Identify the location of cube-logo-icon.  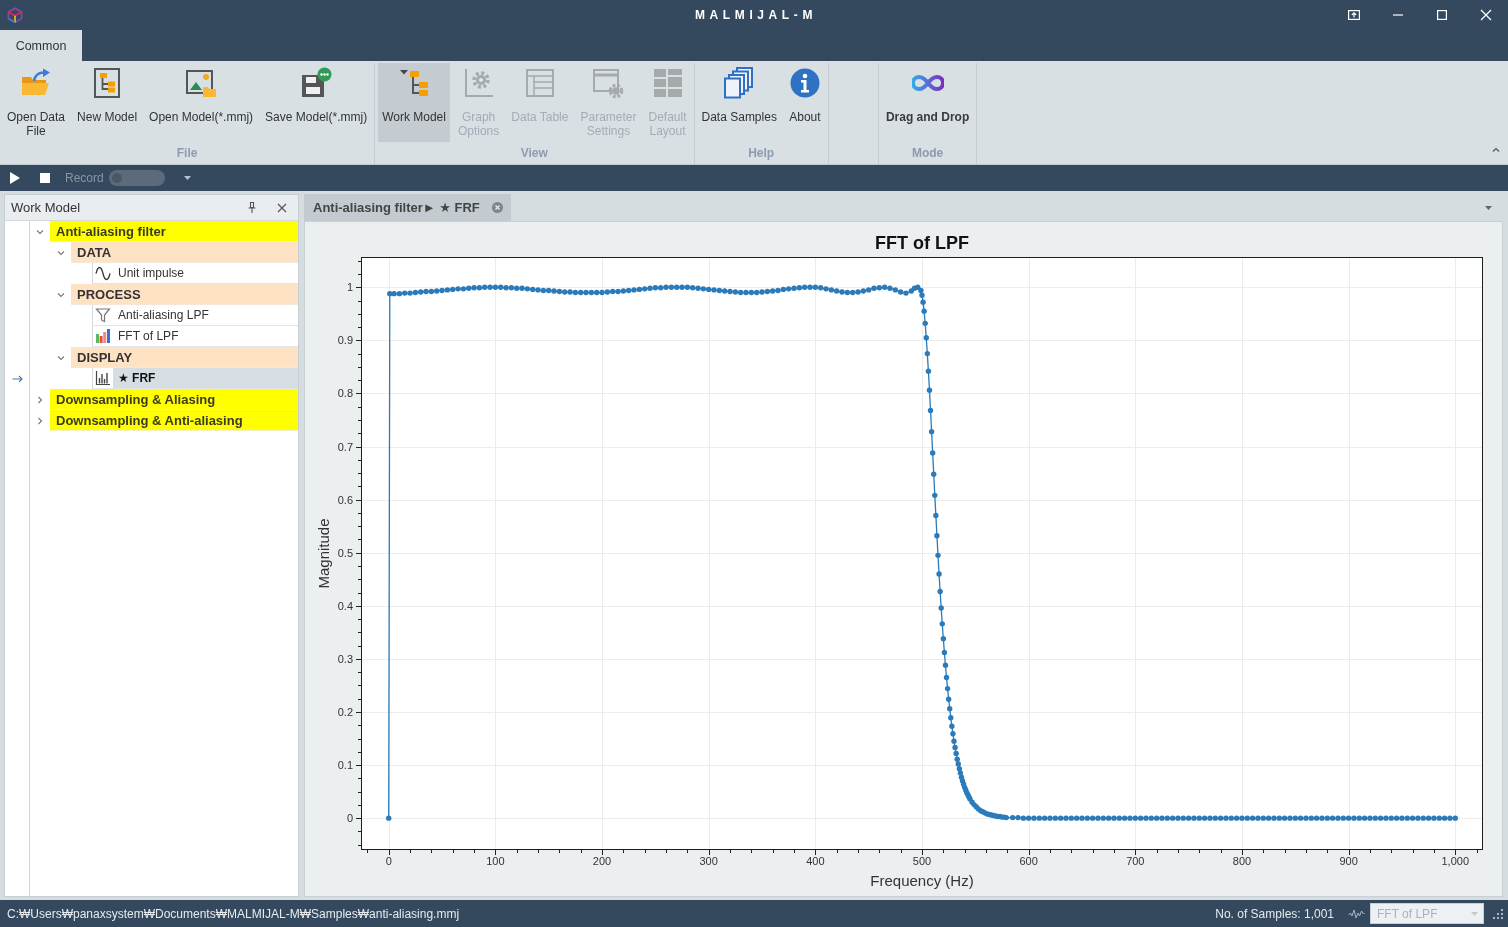
(15, 15).